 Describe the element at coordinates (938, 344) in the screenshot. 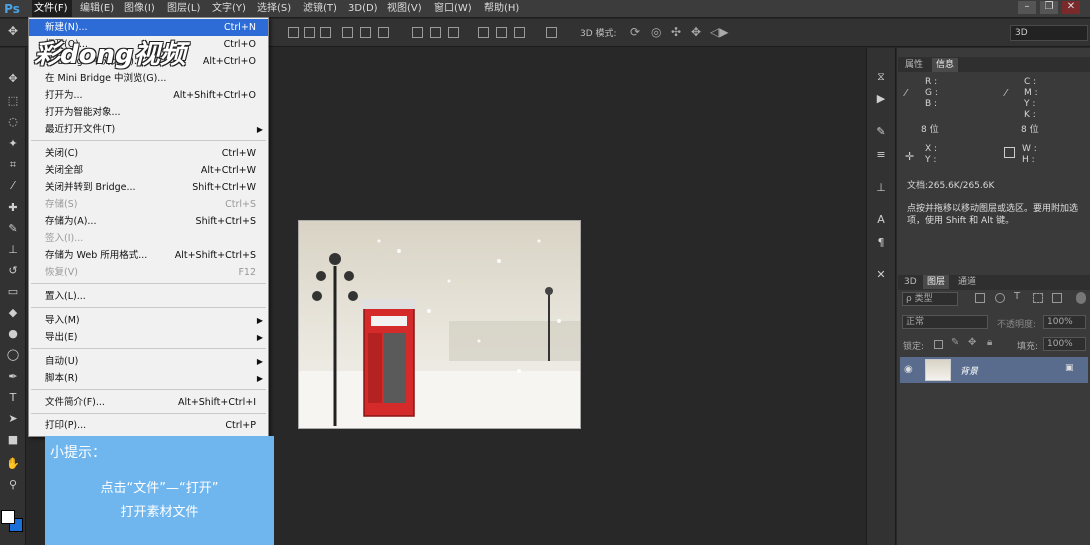

I see `lock-transparent-icon` at that location.